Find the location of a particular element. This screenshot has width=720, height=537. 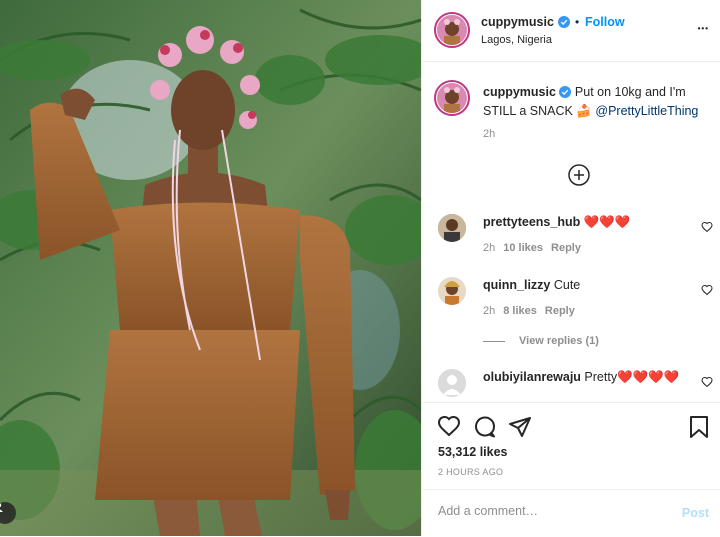

view-replies-label: View replies (1) is located at coordinates (559, 341).